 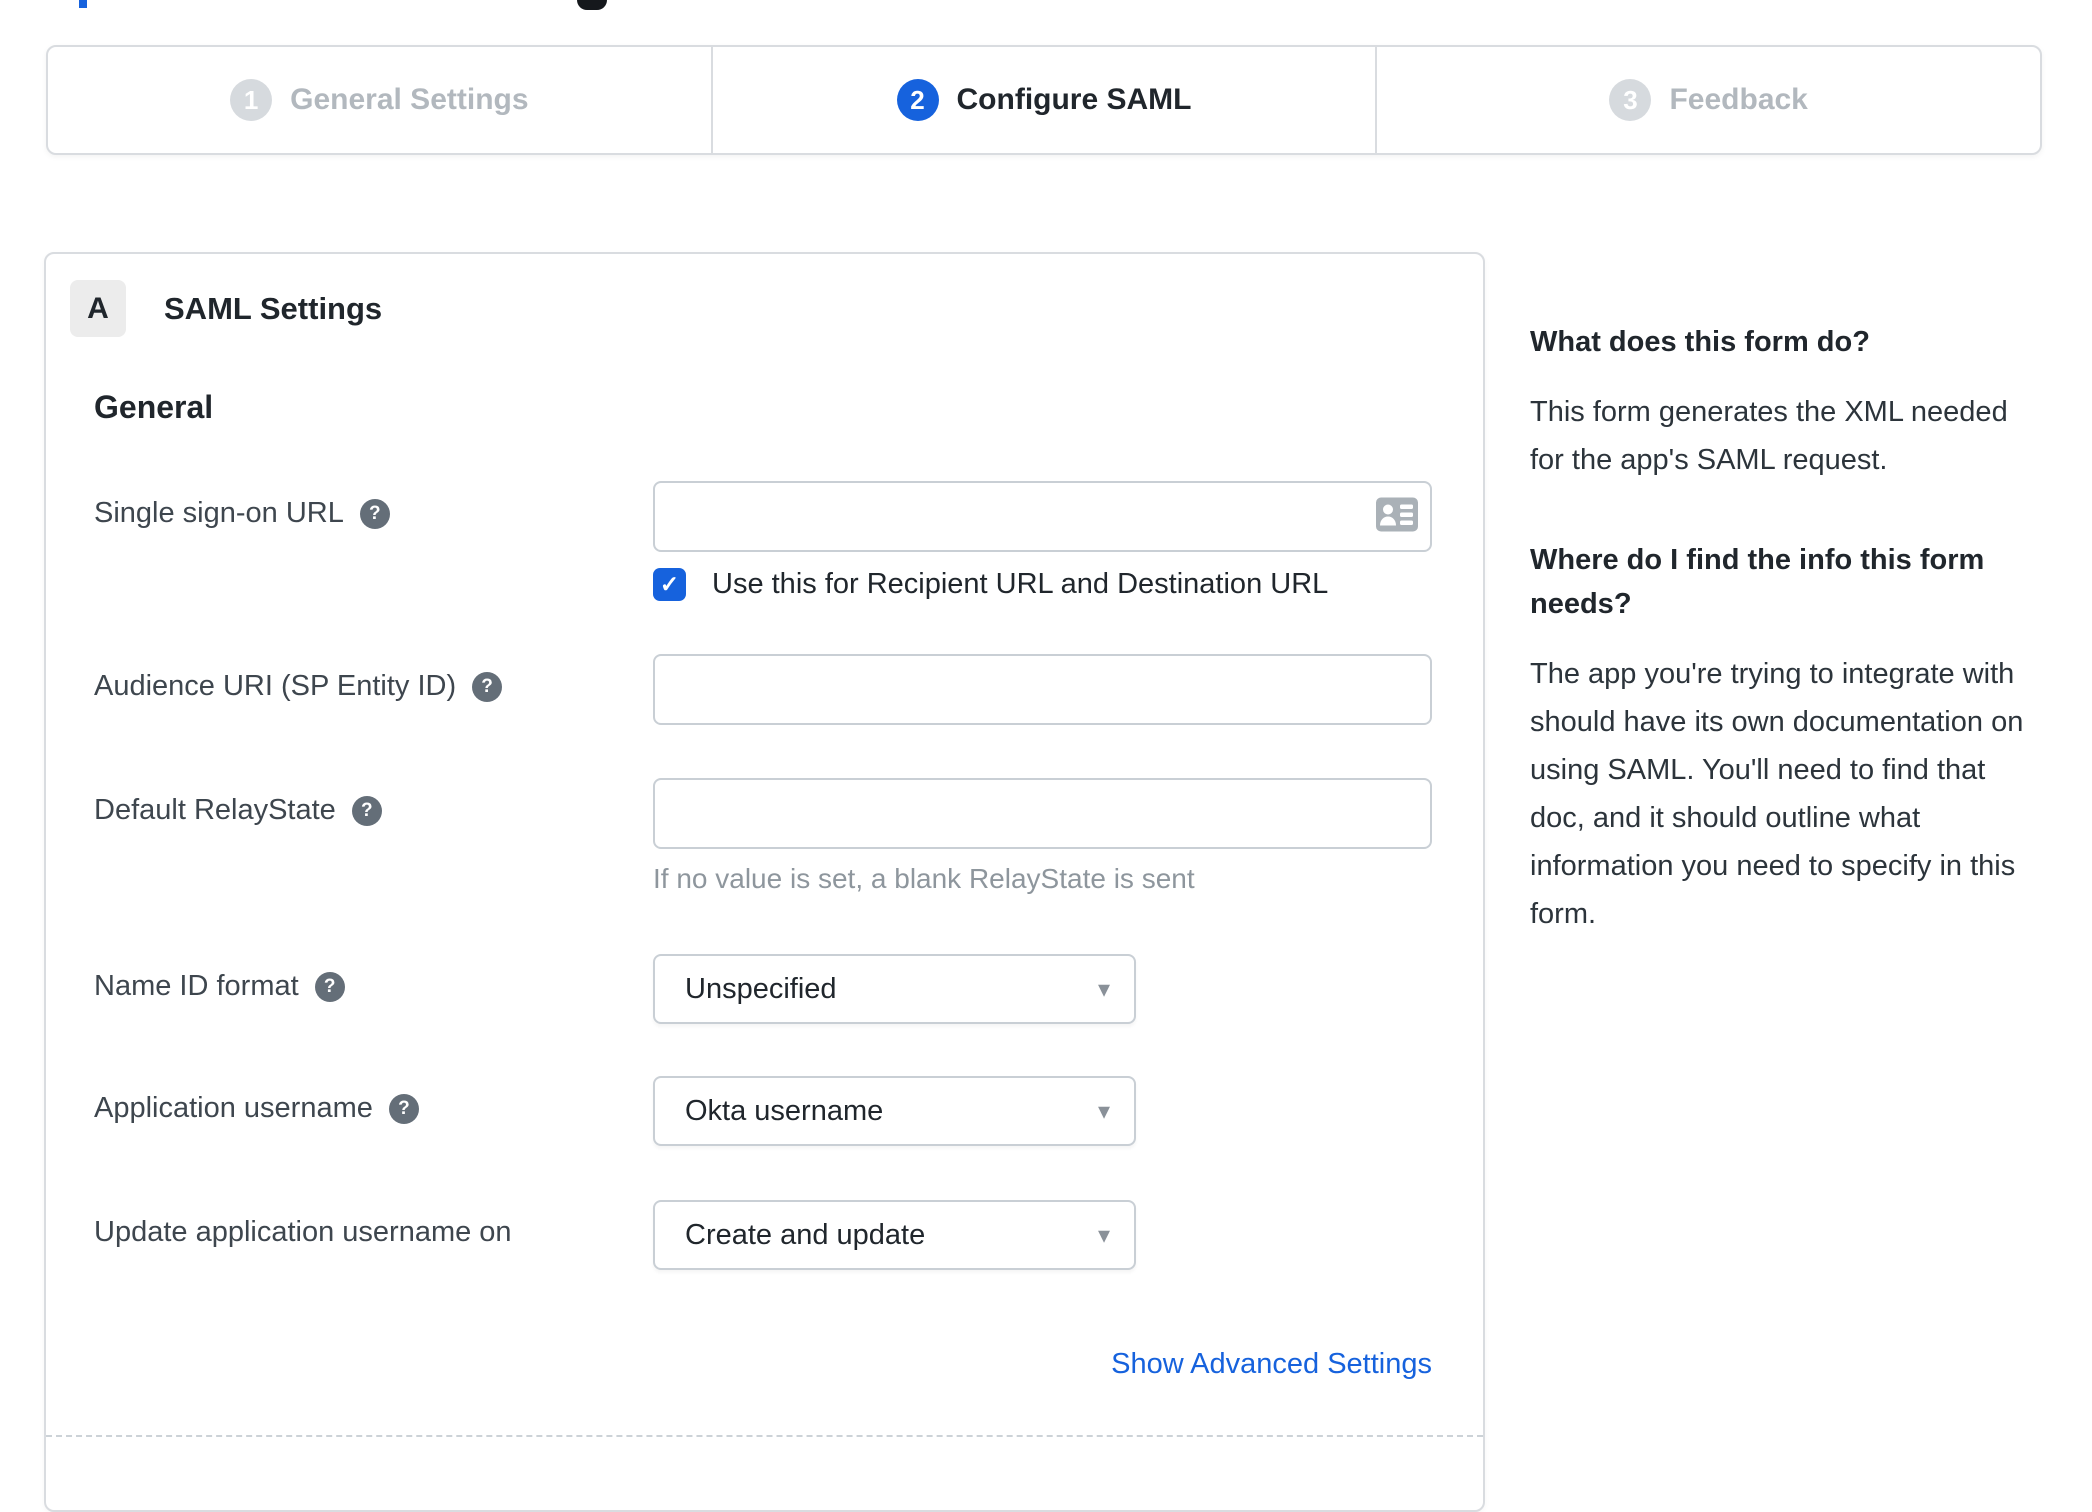 What do you see at coordinates (154, 407) in the screenshot?
I see `general-section-heading: General` at bounding box center [154, 407].